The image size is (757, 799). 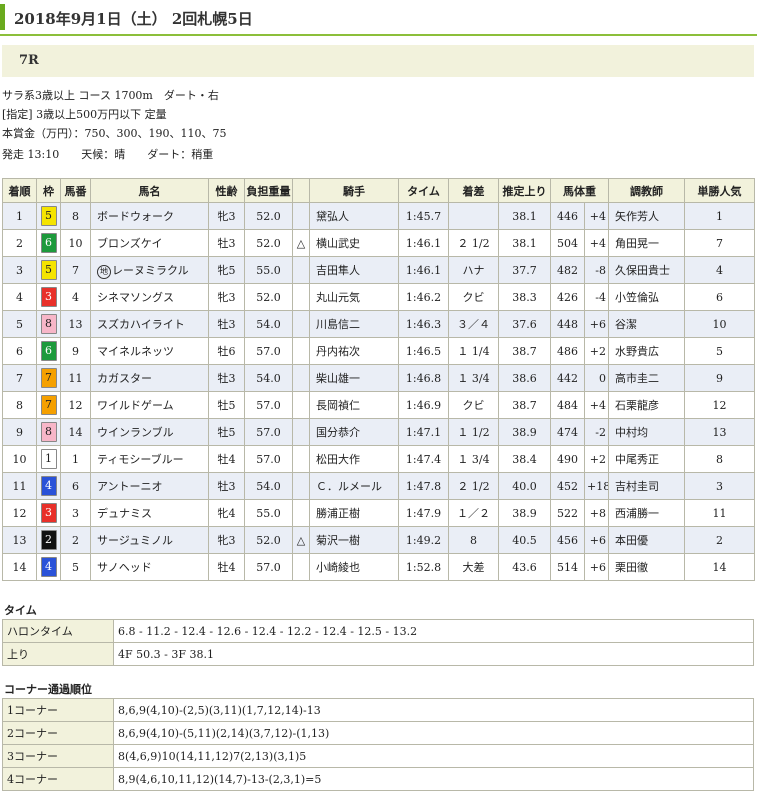 What do you see at coordinates (354, 216) in the screenshot?
I see `jockey-link: 黛弘人` at bounding box center [354, 216].